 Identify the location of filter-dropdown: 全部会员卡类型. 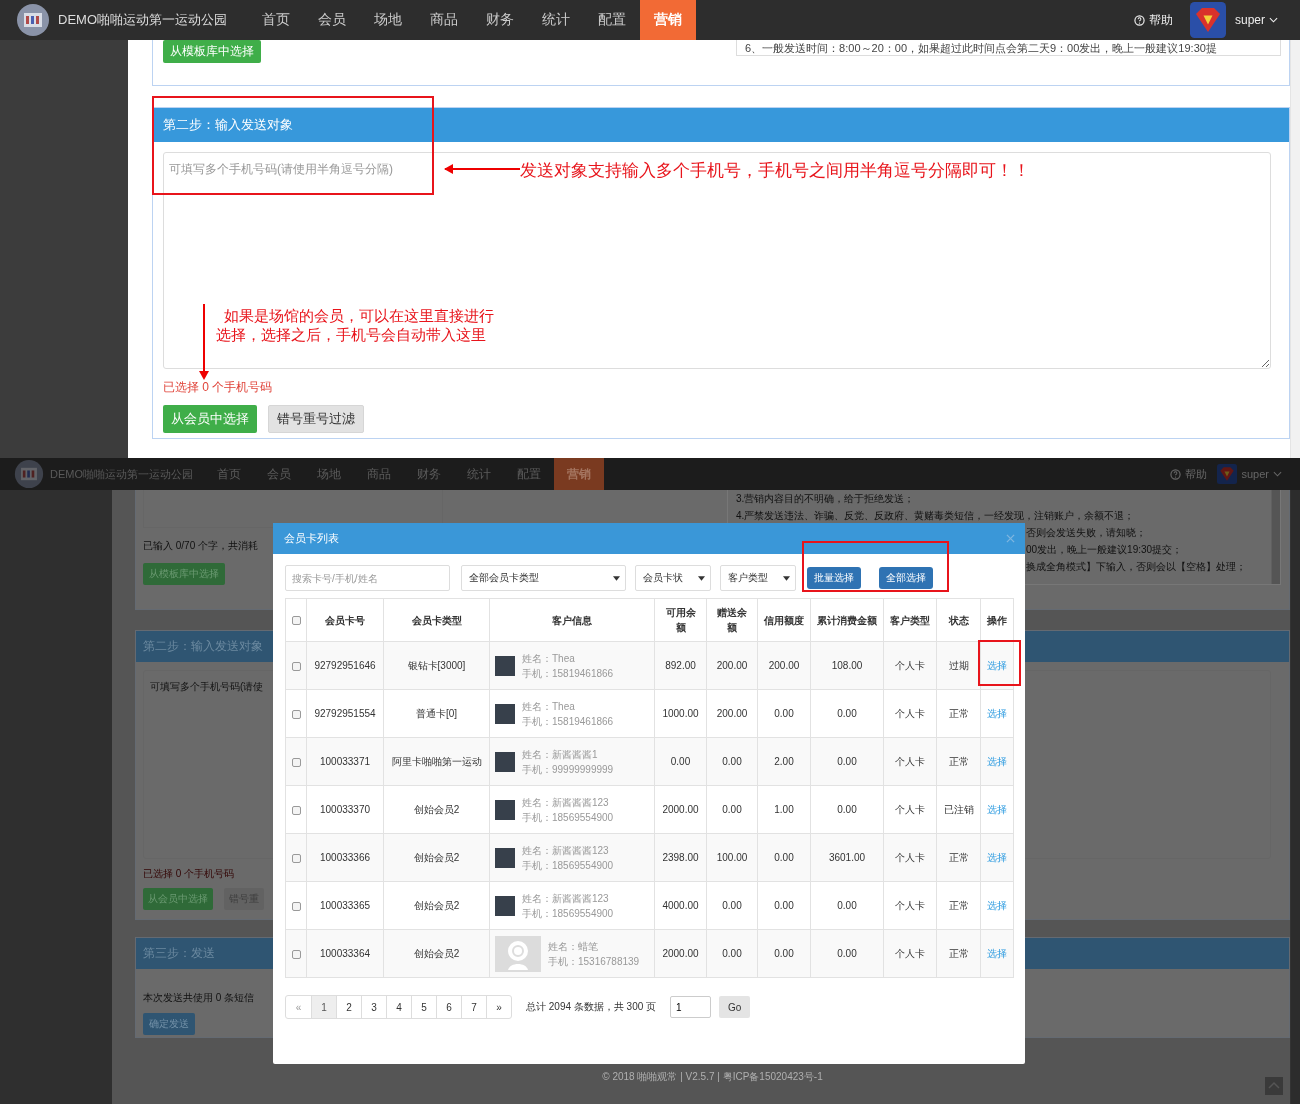
(543, 578).